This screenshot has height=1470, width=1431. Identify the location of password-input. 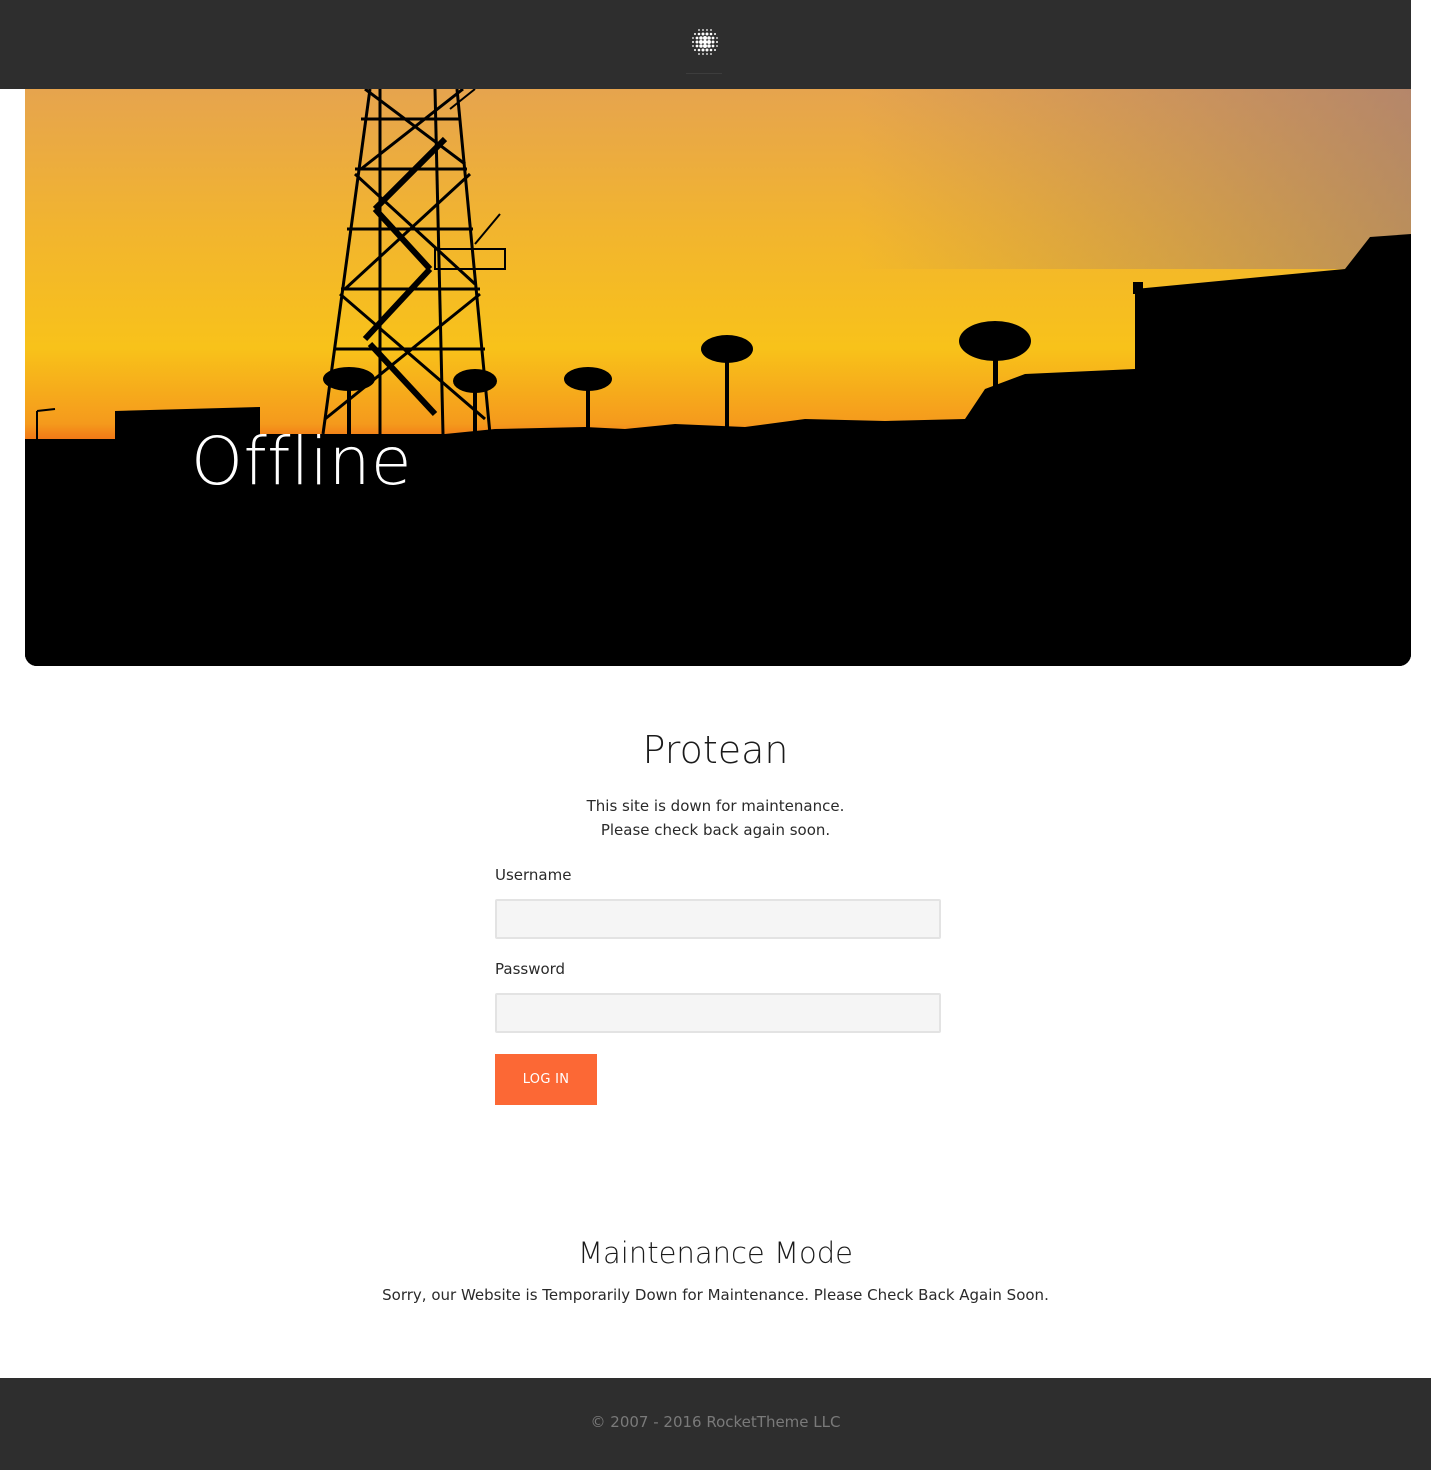
(718, 1013).